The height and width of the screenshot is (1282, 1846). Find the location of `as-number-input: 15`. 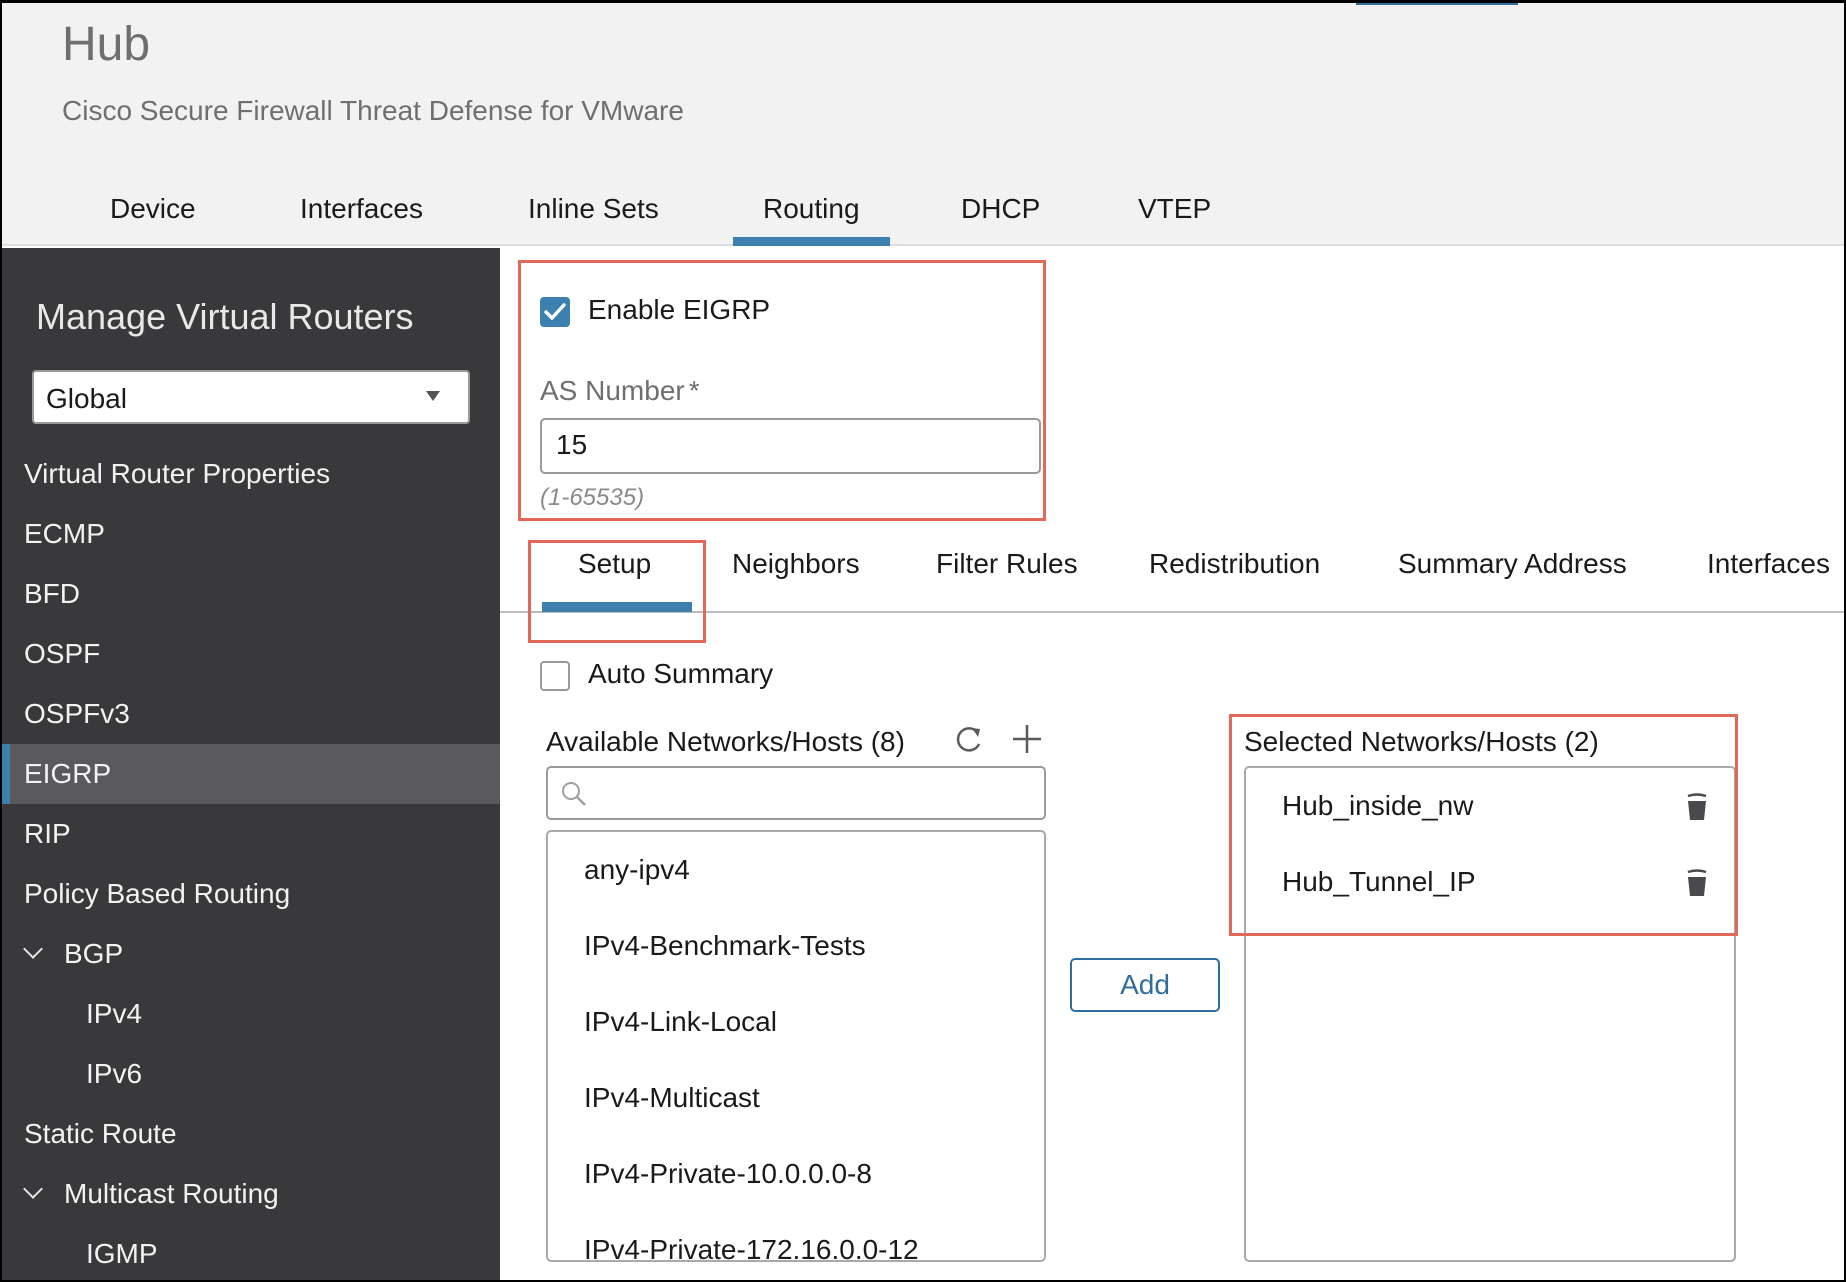

as-number-input: 15 is located at coordinates (790, 446).